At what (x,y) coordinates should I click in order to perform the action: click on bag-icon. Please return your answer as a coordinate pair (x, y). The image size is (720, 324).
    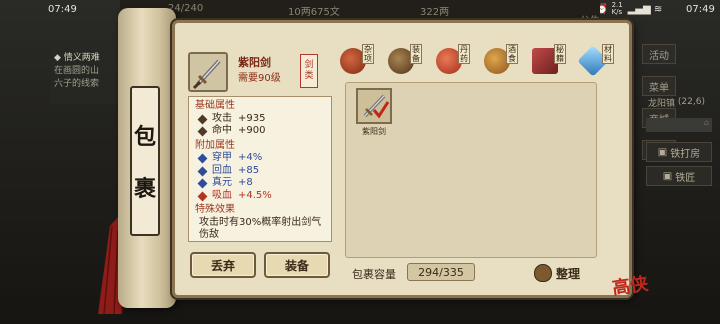
    Looking at the image, I should click on (543, 273).